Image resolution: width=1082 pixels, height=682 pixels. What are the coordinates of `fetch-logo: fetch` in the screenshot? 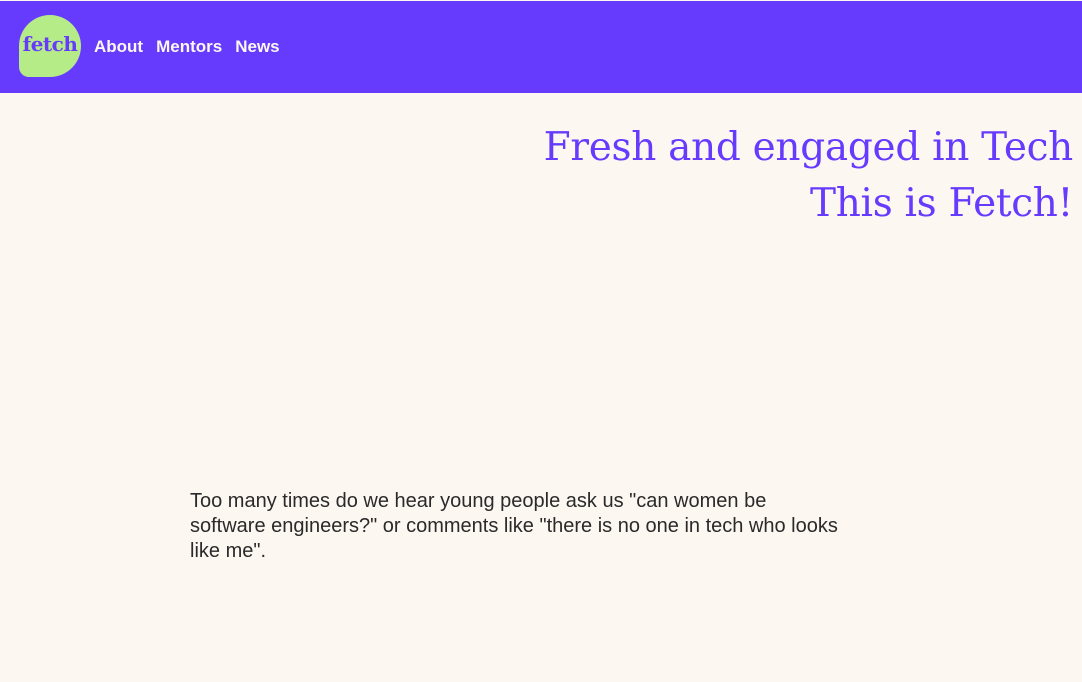 It's located at (50, 46).